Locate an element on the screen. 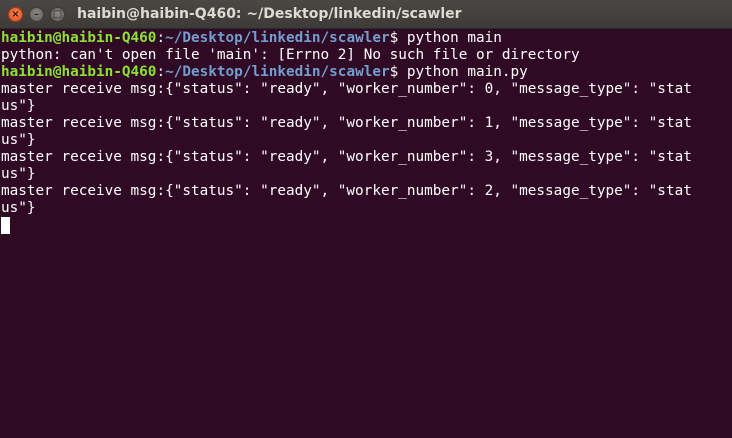 Image resolution: width=732 pixels, height=438 pixels. prompt-command: $ python main is located at coordinates (445, 38).